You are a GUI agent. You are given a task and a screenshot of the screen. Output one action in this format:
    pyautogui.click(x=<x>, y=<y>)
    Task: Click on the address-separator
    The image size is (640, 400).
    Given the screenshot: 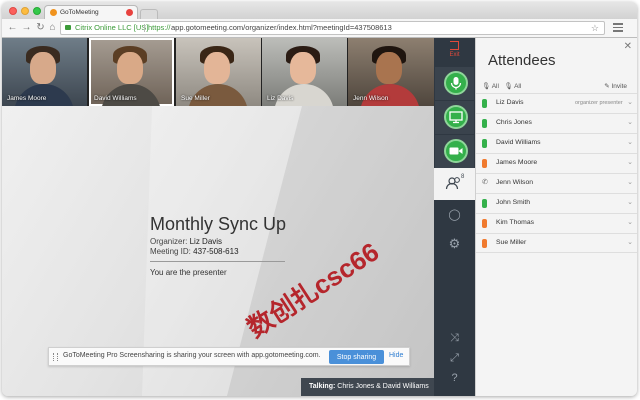 What is the action you would take?
    pyautogui.click(x=144, y=28)
    